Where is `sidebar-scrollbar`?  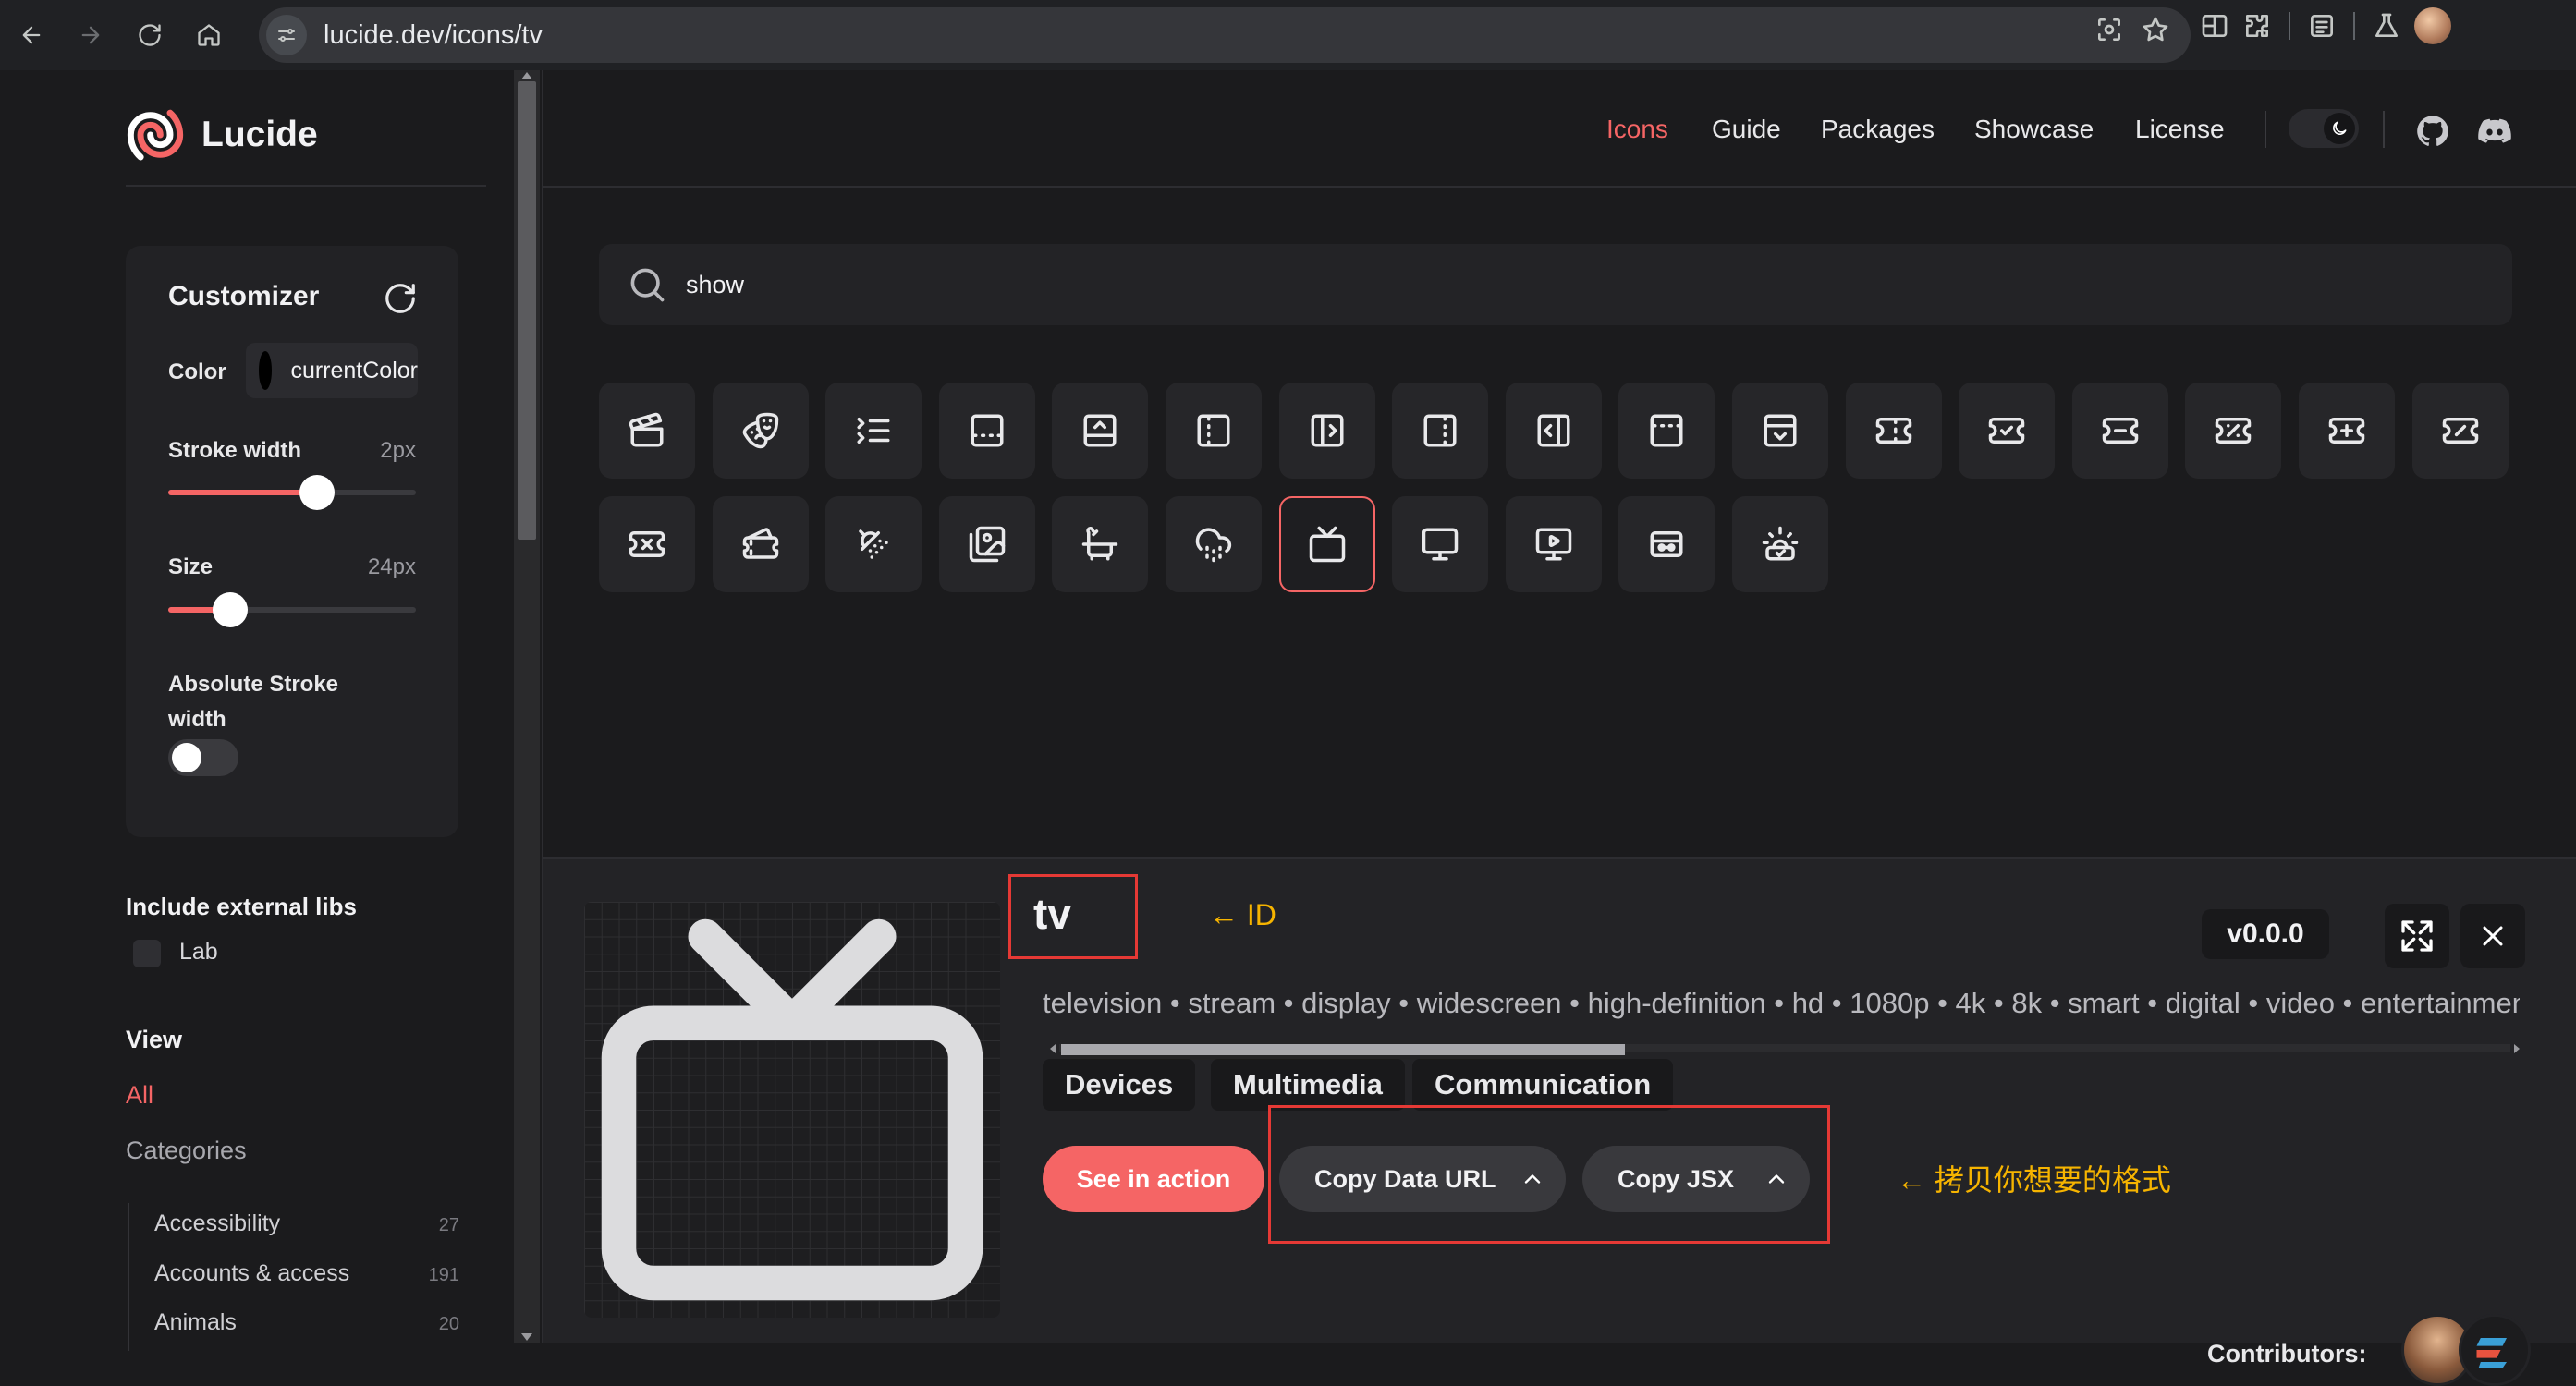
sidebar-scrollbar is located at coordinates (527, 706).